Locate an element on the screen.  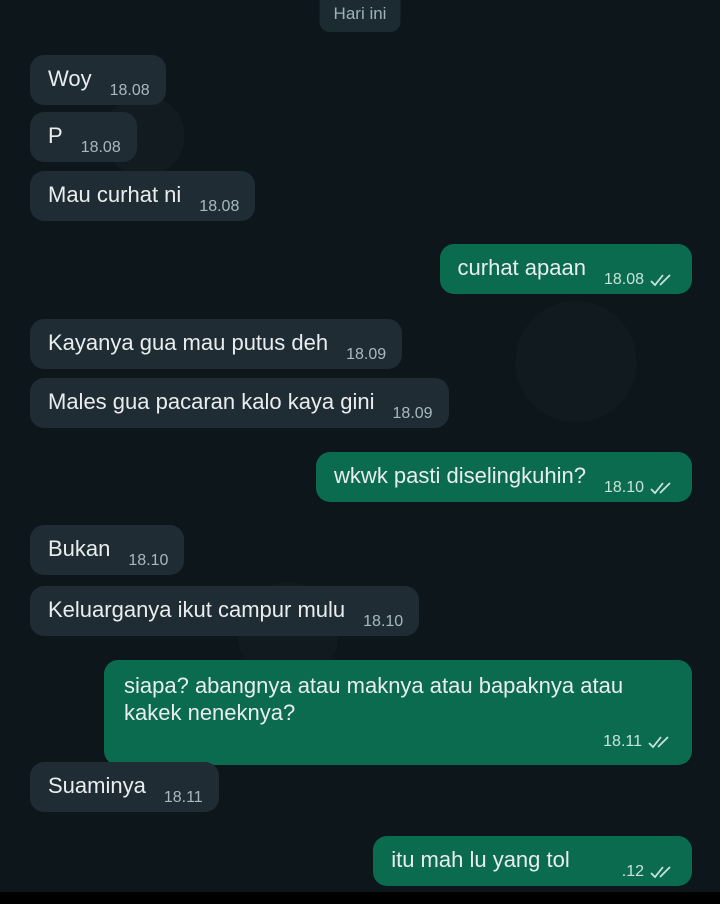
message-text: curhat apaan is located at coordinates (521, 267).